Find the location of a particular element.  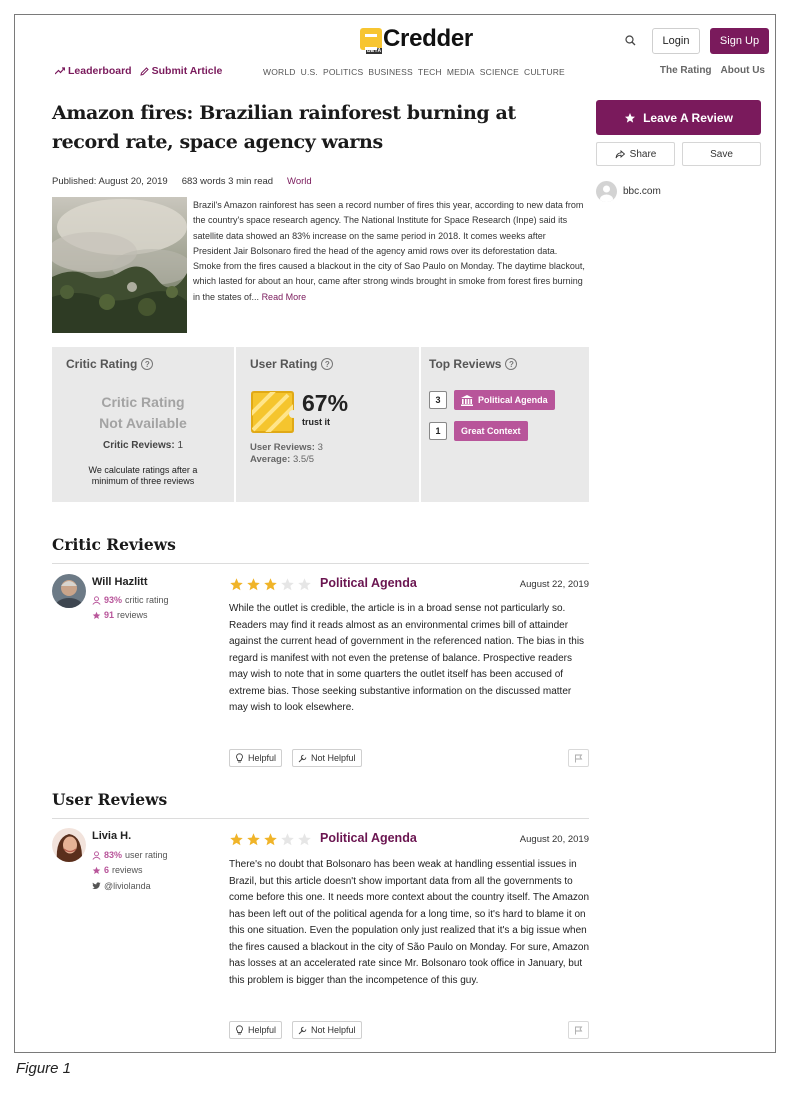

search-icon is located at coordinates (631, 41).